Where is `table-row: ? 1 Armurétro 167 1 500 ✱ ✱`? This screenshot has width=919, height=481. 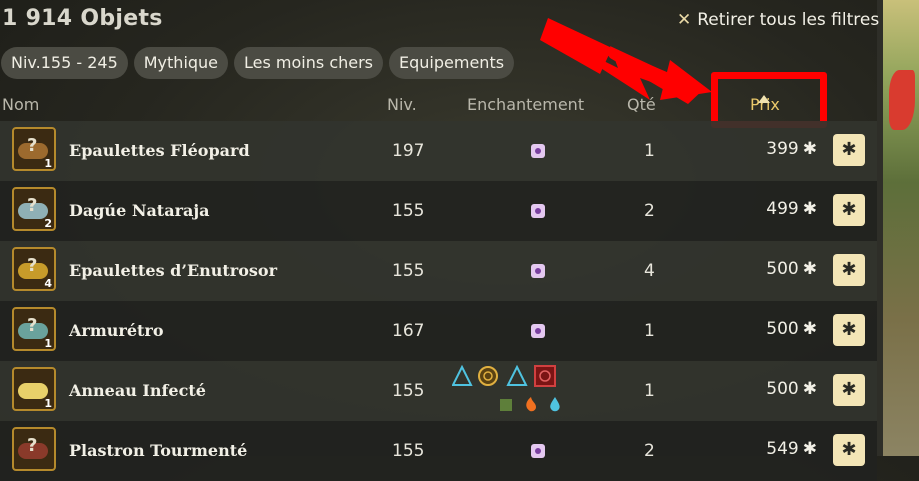 table-row: ? 1 Armurétro 167 1 500 ✱ ✱ is located at coordinates (438, 331).